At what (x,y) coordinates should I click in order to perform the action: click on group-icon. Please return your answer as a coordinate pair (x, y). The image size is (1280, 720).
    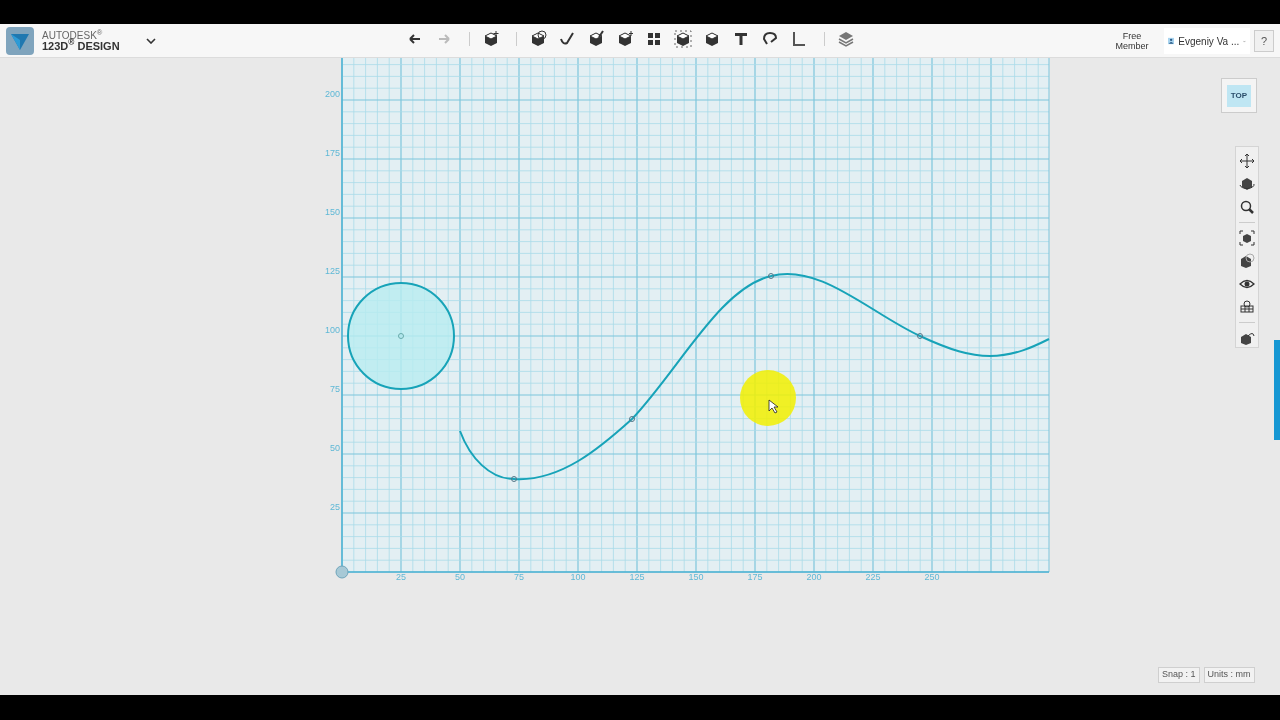
    Looking at the image, I should click on (683, 39).